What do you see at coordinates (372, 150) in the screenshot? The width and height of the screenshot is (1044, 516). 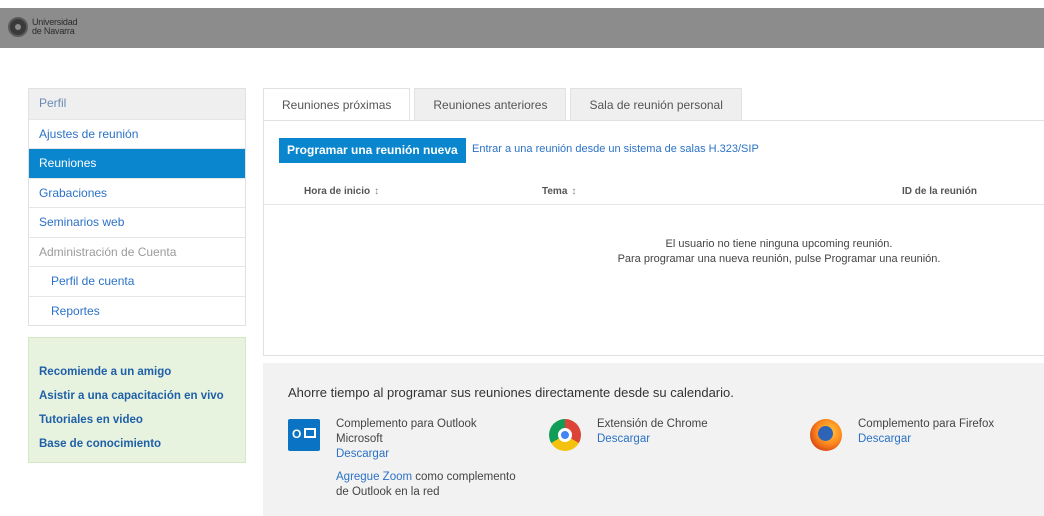 I see `schedule-meeting-button: Programar una reunión nueva` at bounding box center [372, 150].